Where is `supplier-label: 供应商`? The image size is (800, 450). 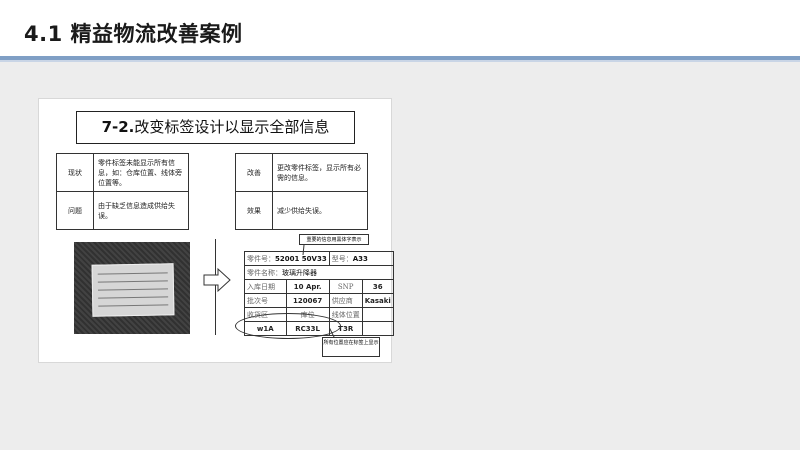 supplier-label: 供应商 is located at coordinates (345, 300).